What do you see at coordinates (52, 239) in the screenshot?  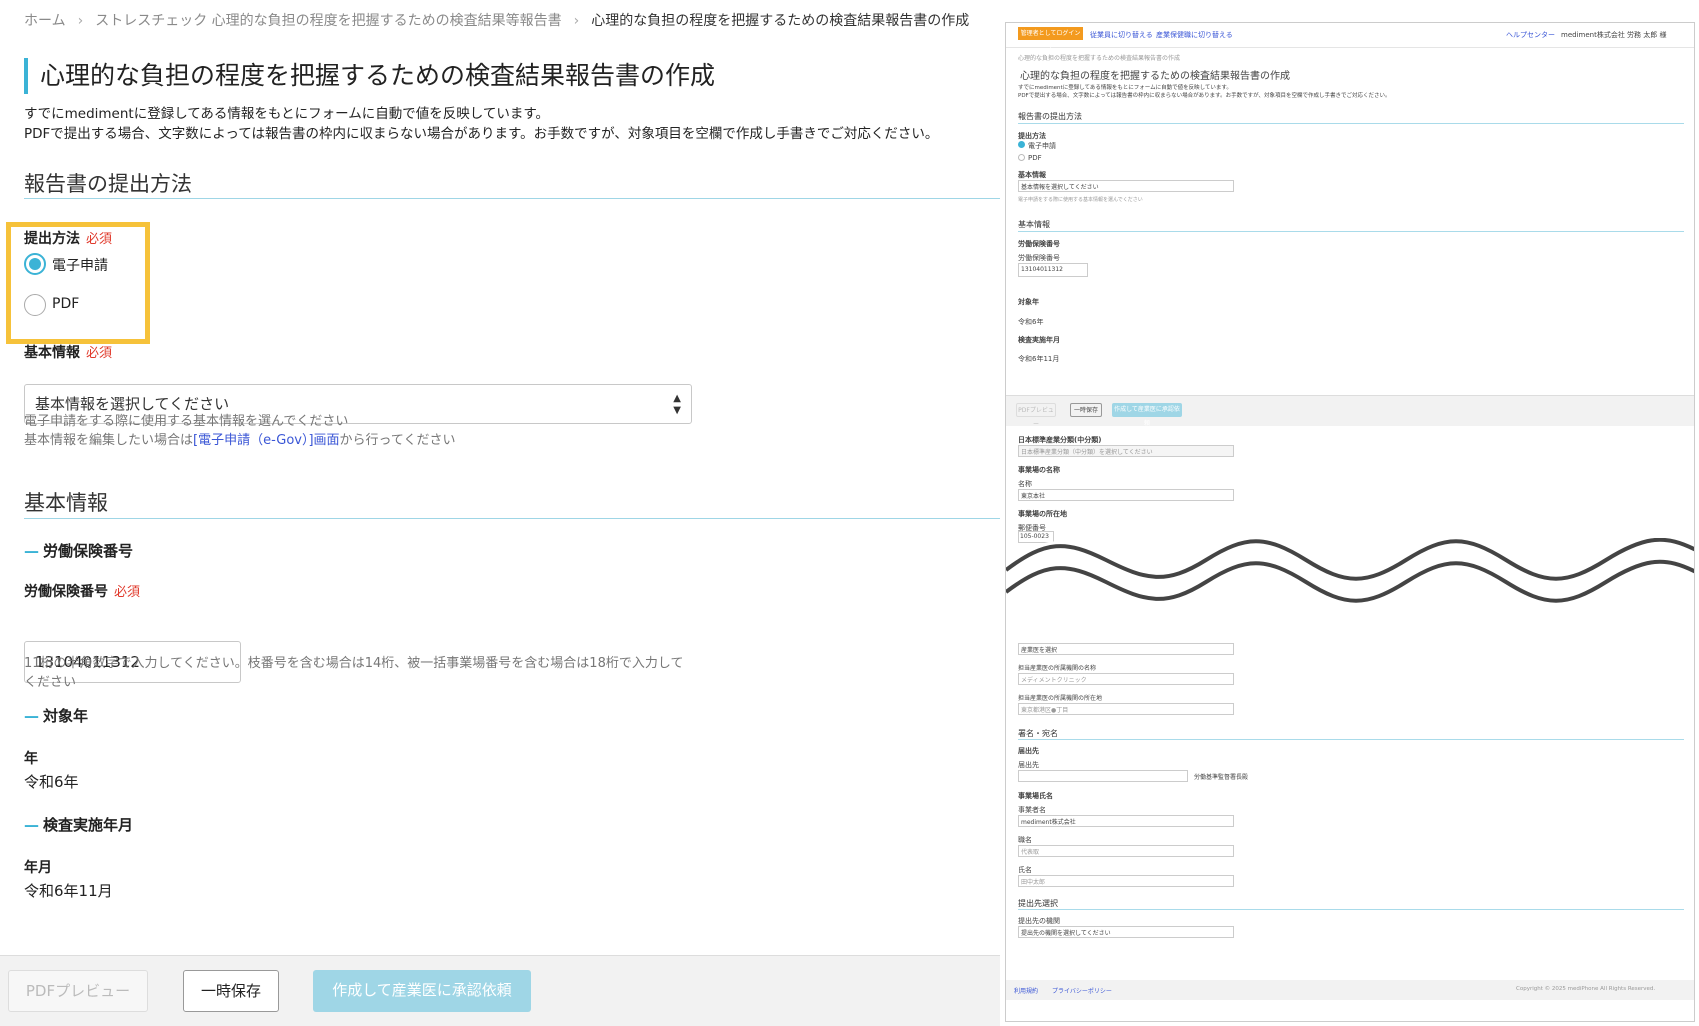 I see `field-label: 提出方法` at bounding box center [52, 239].